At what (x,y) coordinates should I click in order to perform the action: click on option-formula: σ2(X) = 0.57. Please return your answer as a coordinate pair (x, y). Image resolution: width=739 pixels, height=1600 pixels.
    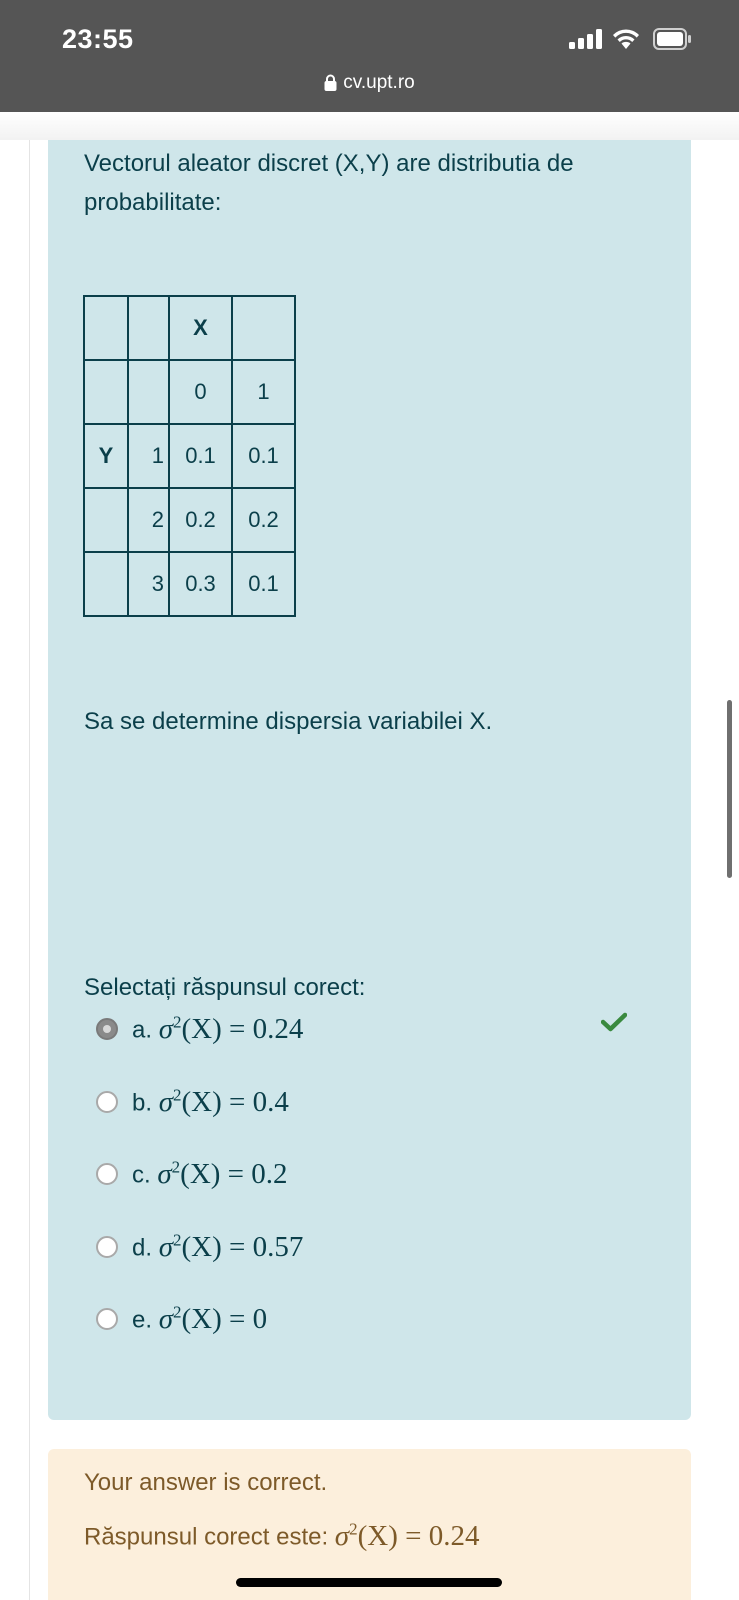
    Looking at the image, I should click on (231, 1246).